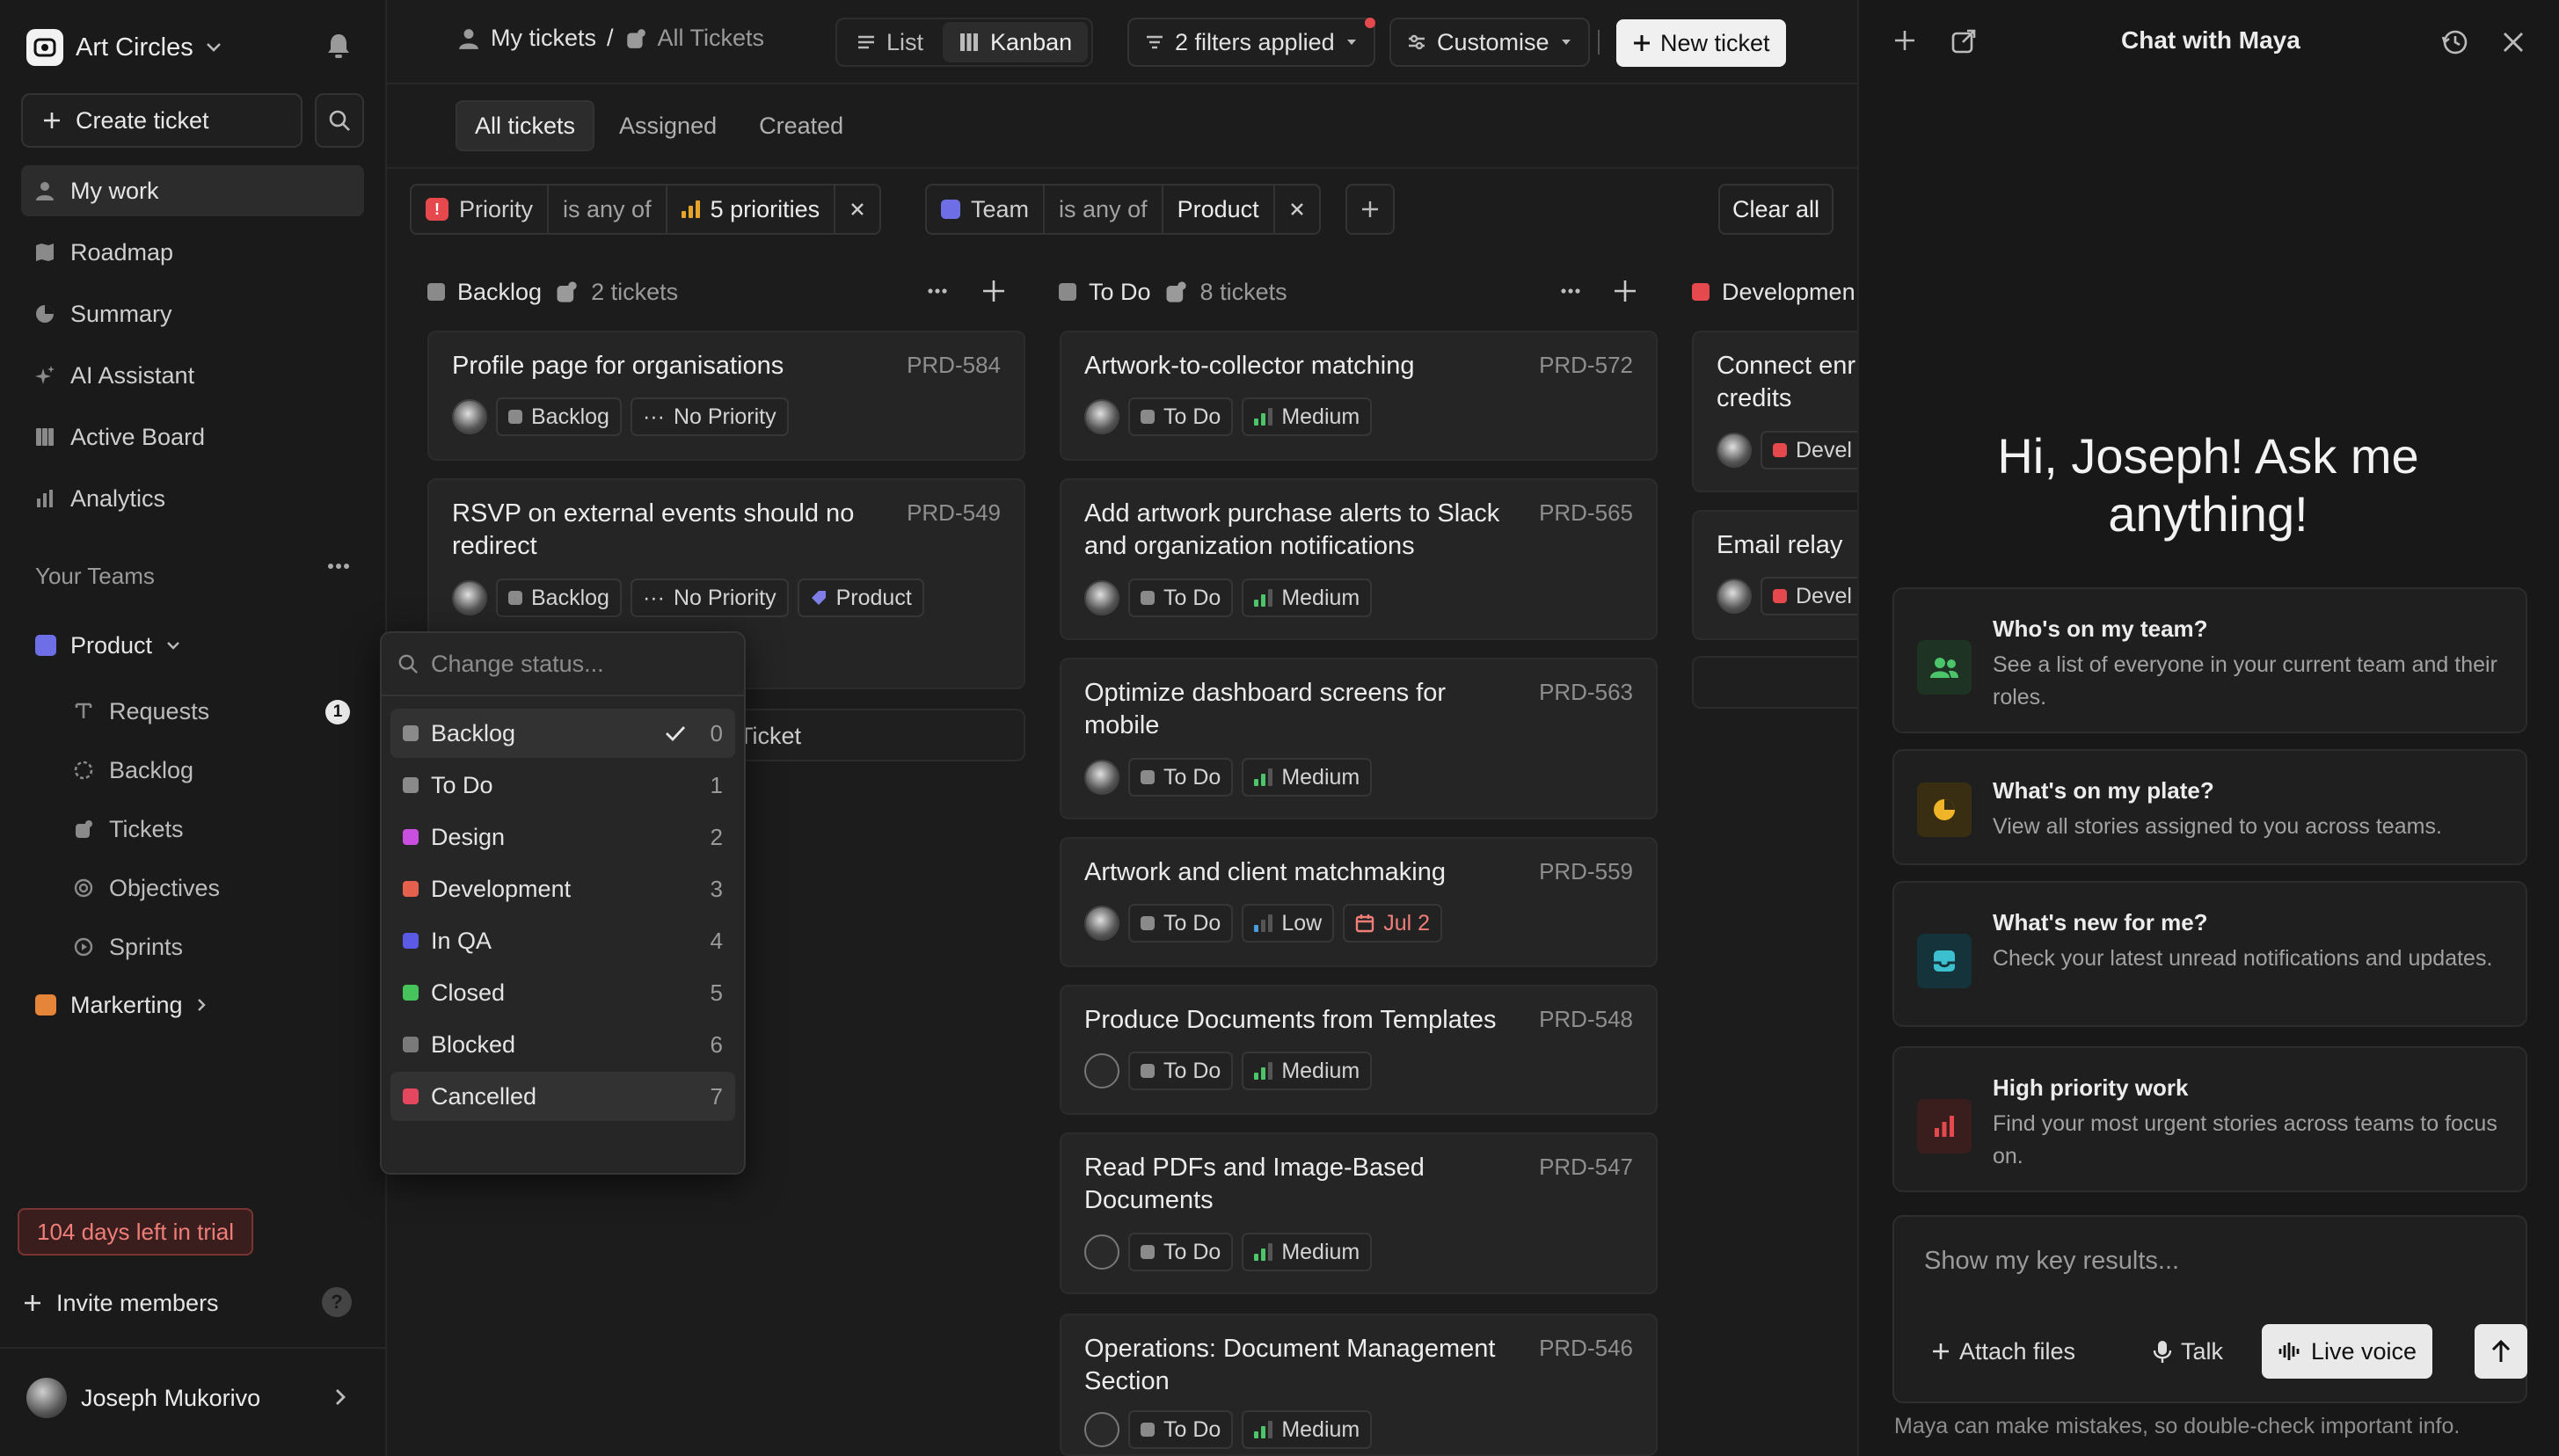 Image resolution: width=2559 pixels, height=1456 pixels. I want to click on status-option-backlog: Backlog 0, so click(562, 733).